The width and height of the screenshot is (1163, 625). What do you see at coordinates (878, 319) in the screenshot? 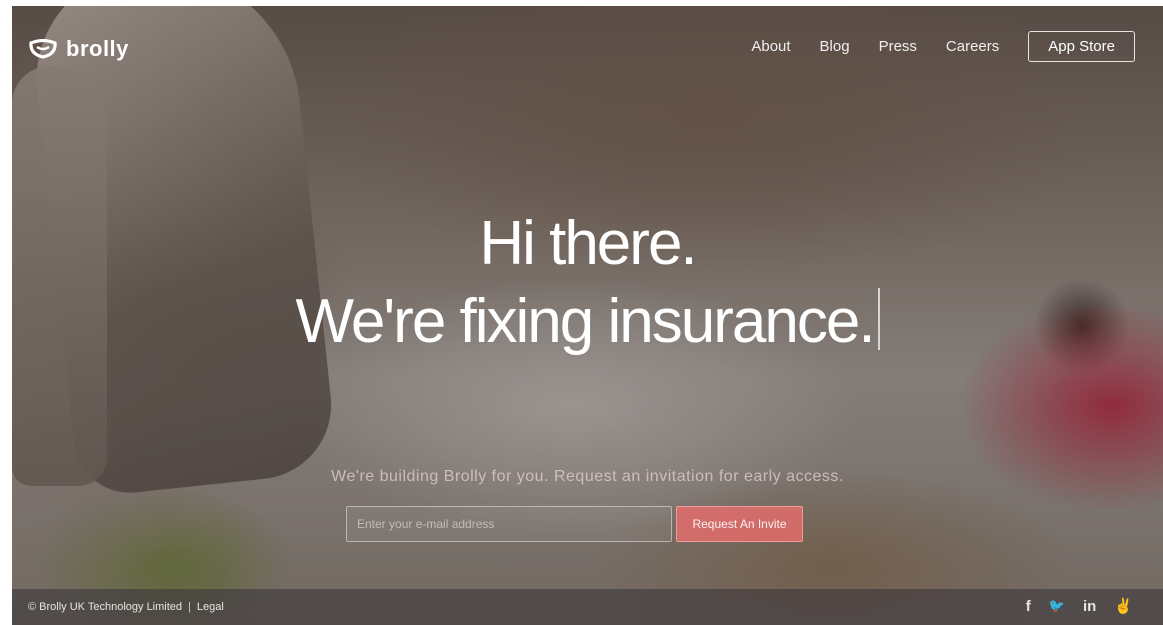
I see `typing-cursor` at bounding box center [878, 319].